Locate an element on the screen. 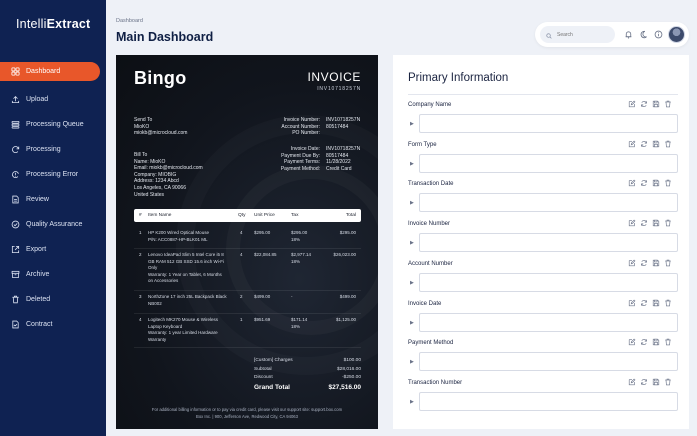 This screenshot has width=697, height=436. search-box is located at coordinates (577, 34).